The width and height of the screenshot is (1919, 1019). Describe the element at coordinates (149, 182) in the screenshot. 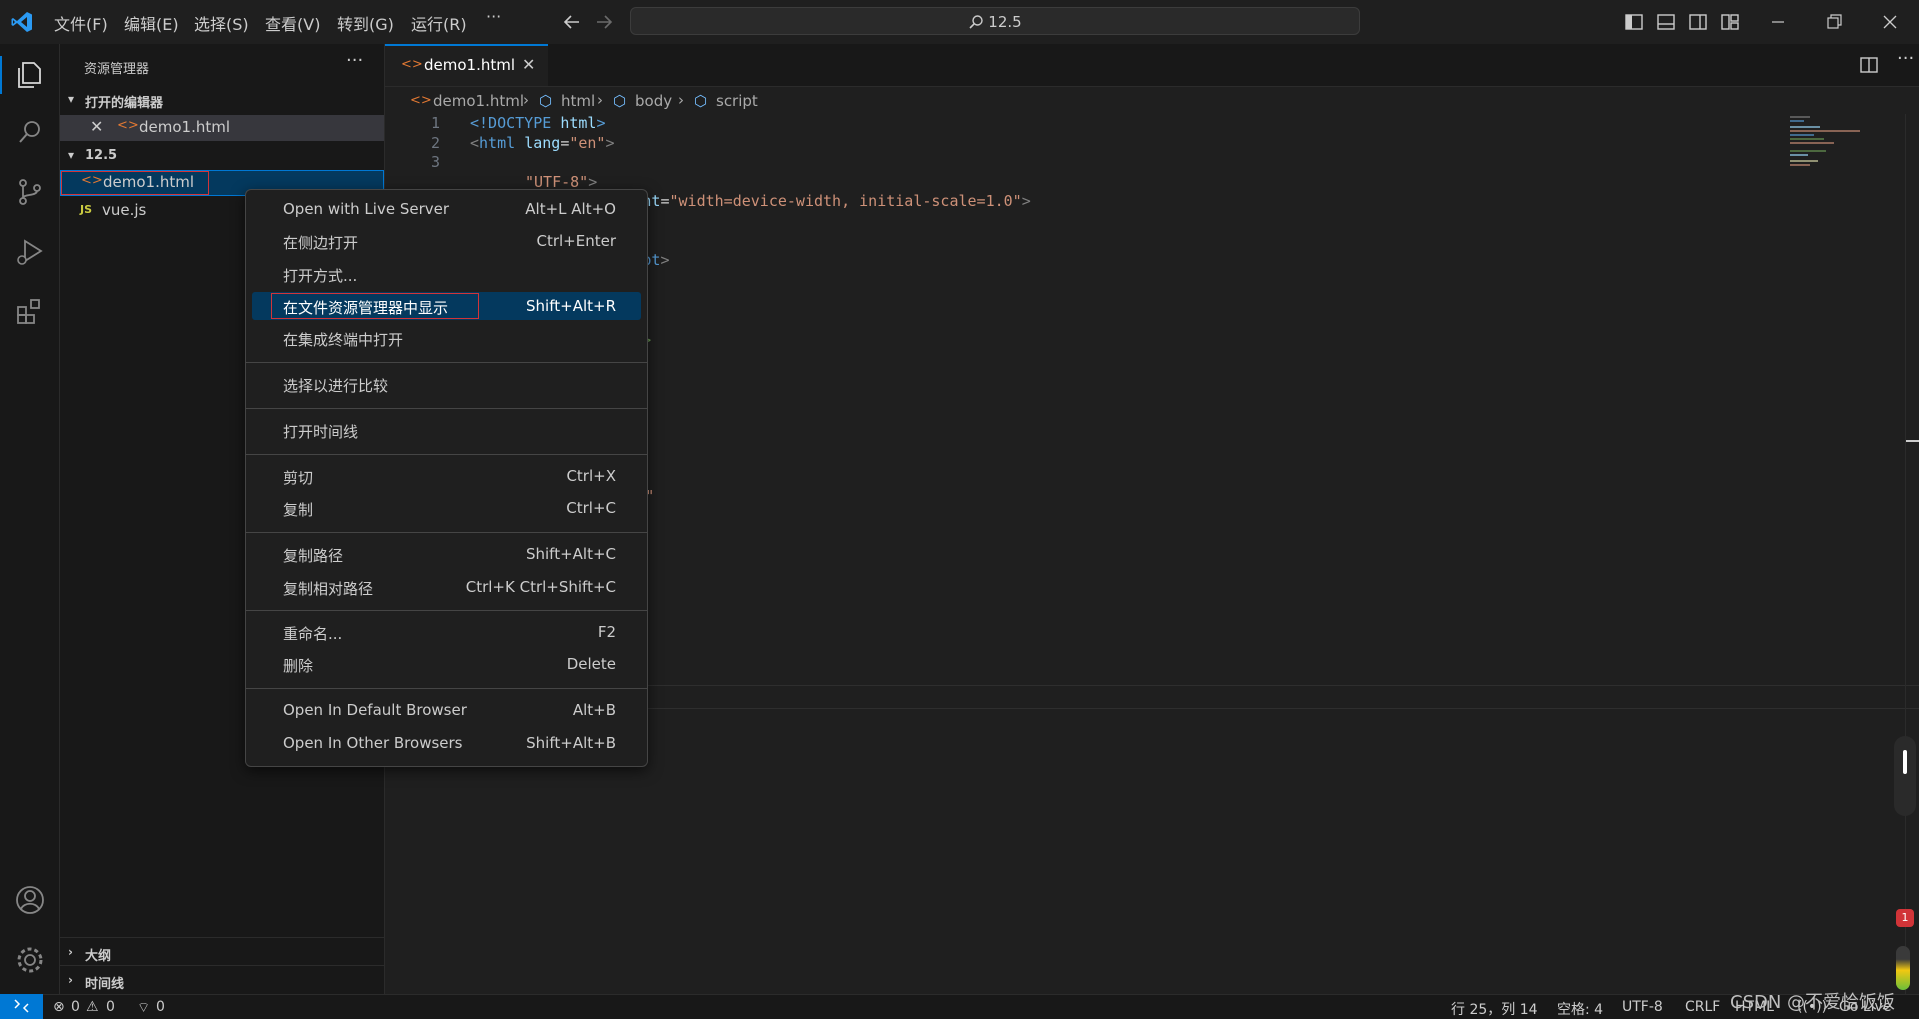

I see `file-label: demo1.html` at that location.